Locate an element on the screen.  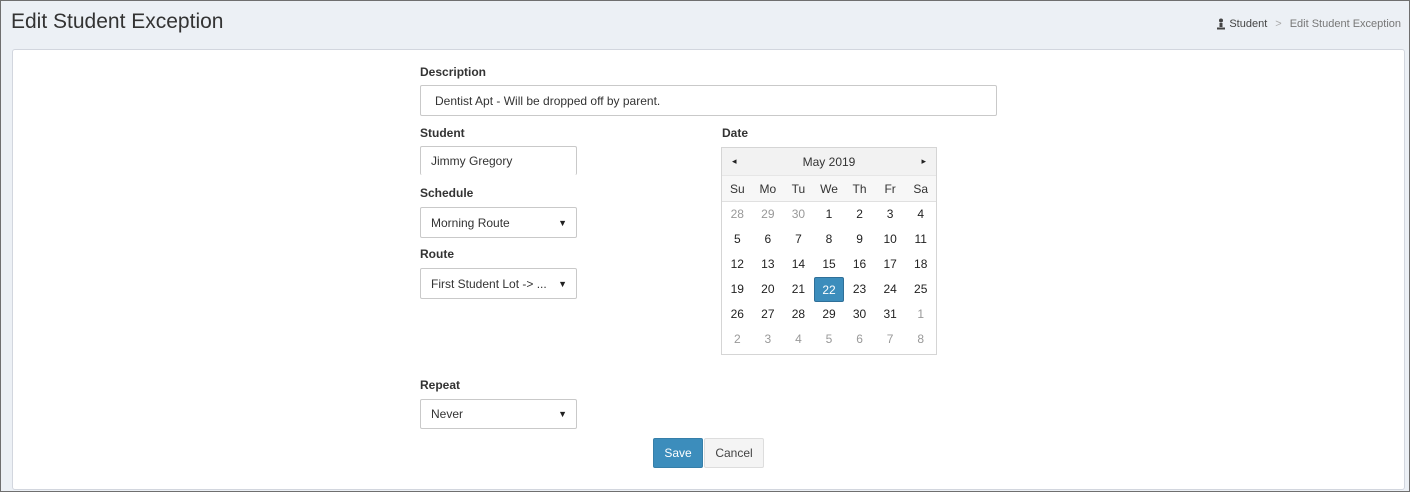
student-input: Jimmy Gregory is located at coordinates (498, 160).